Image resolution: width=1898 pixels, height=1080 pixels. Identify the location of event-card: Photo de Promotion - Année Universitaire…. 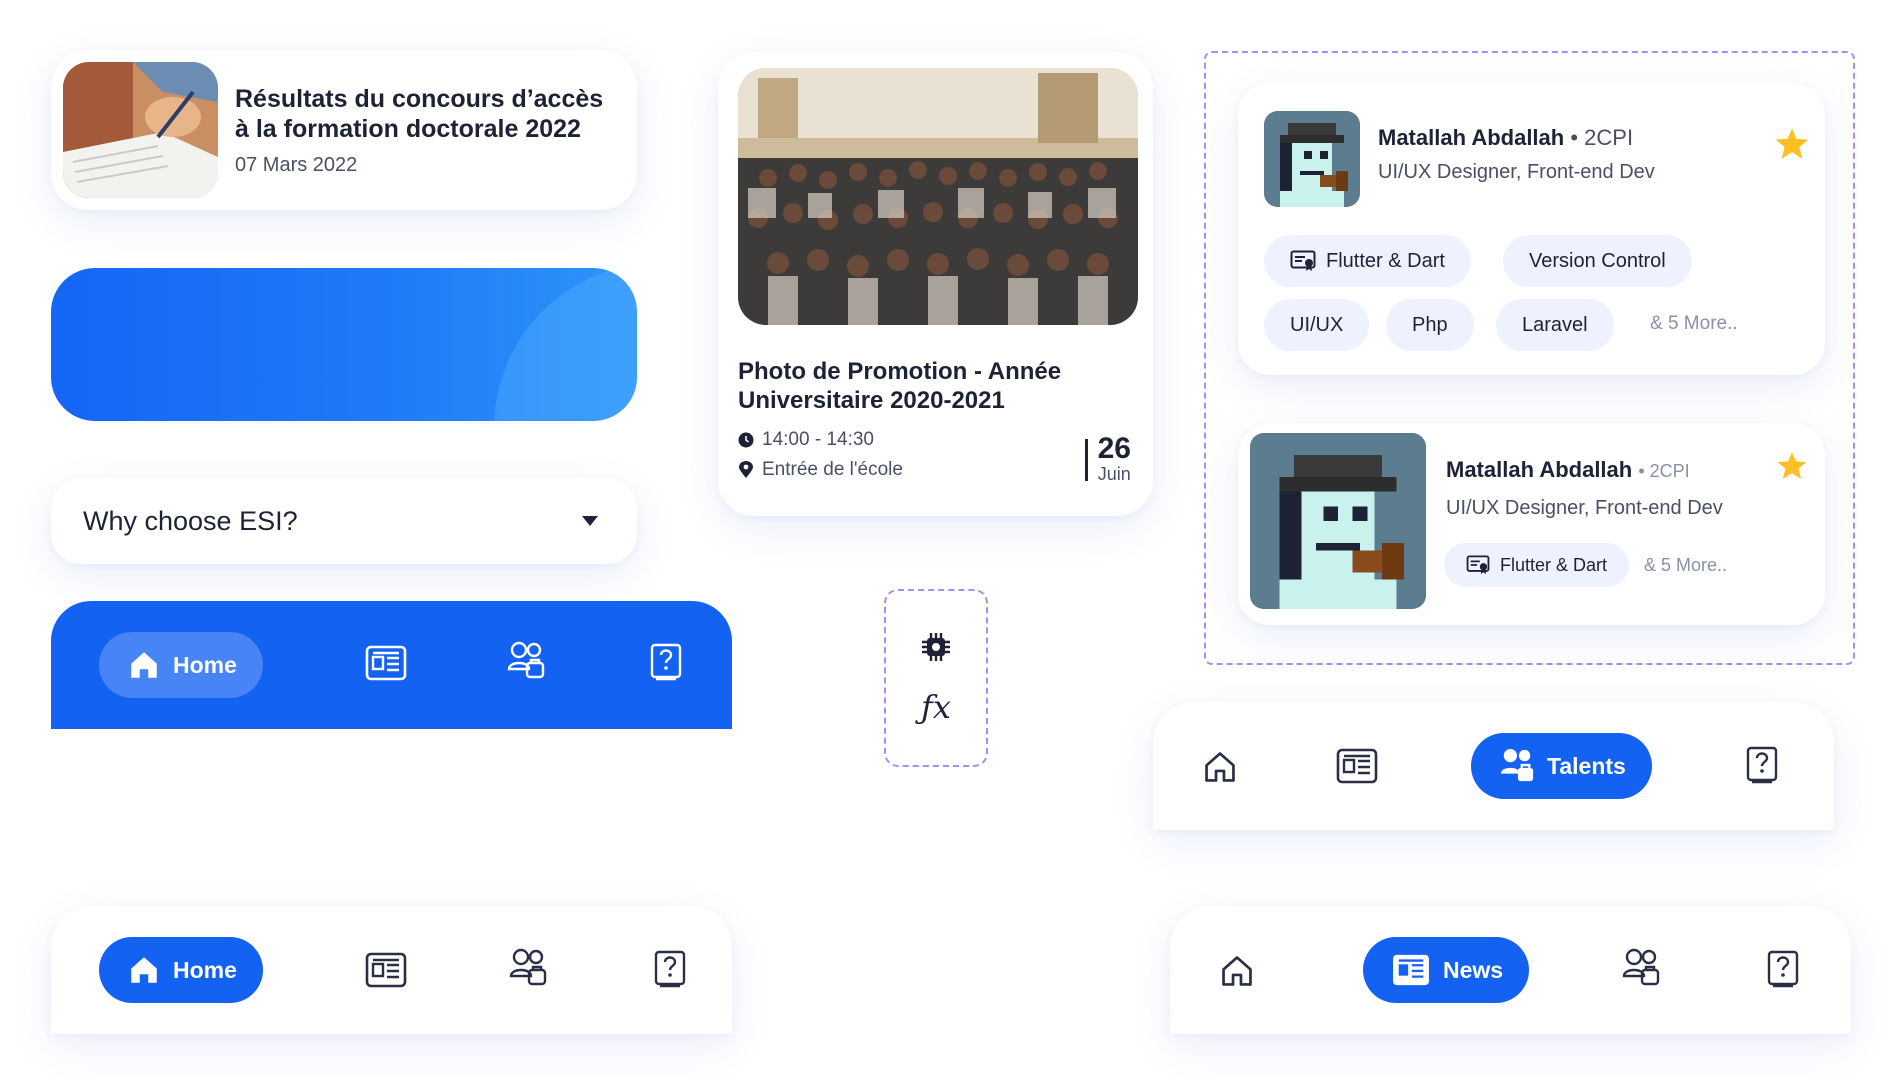
(935, 284).